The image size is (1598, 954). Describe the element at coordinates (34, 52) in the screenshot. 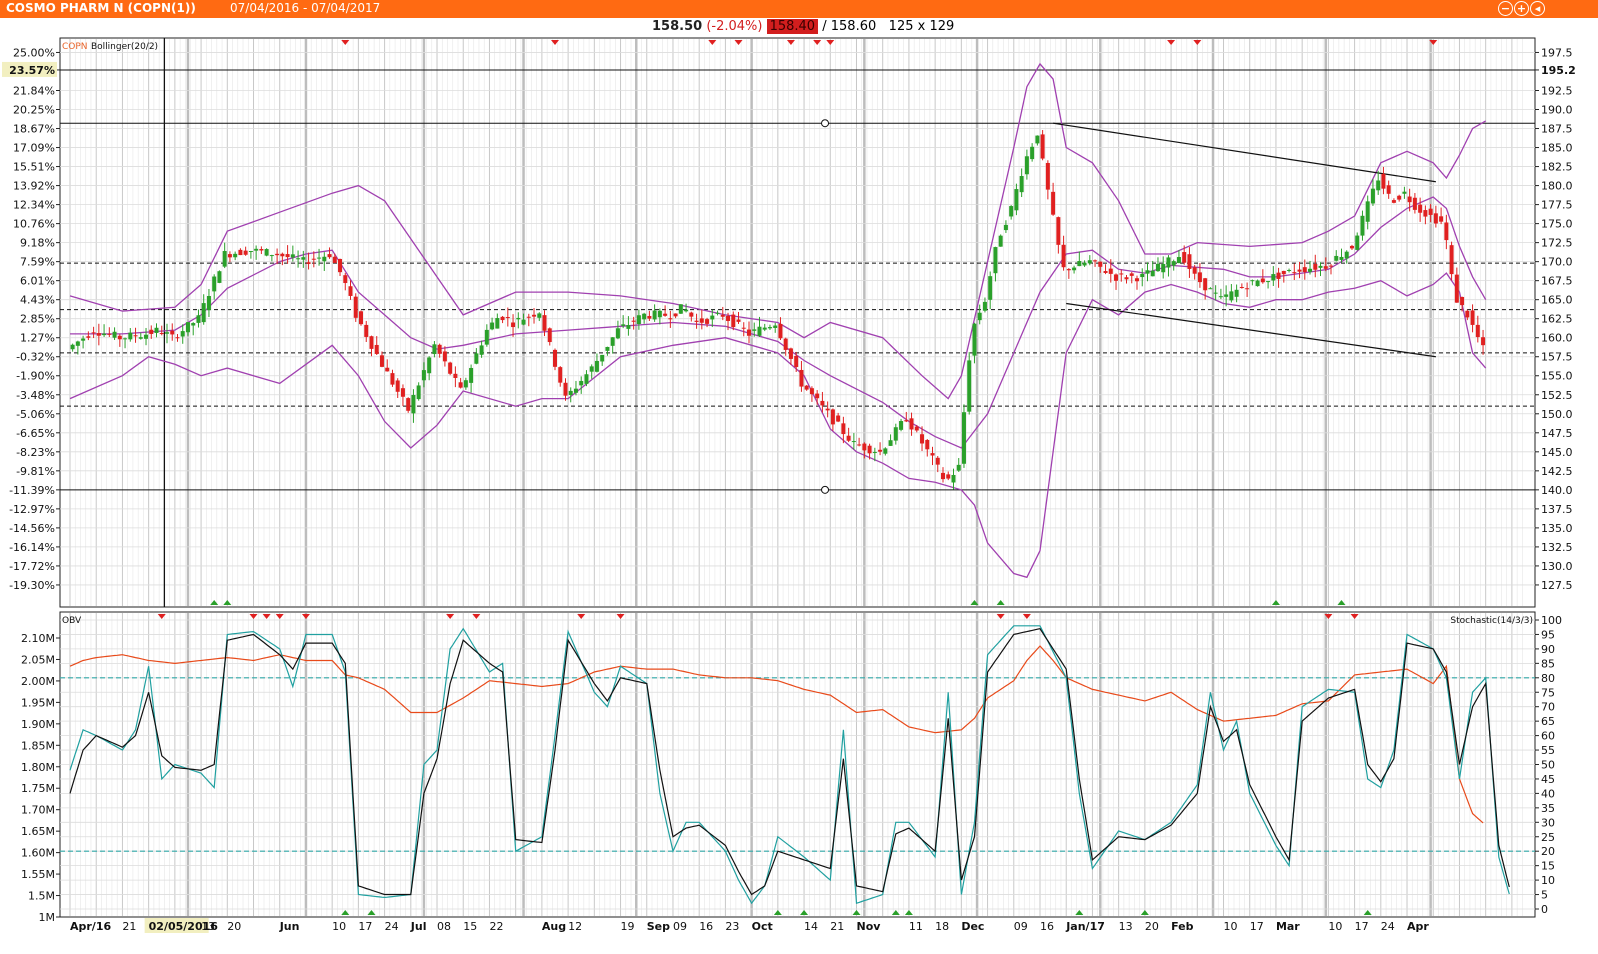

I see `percent-axis-label: 25.00%` at that location.